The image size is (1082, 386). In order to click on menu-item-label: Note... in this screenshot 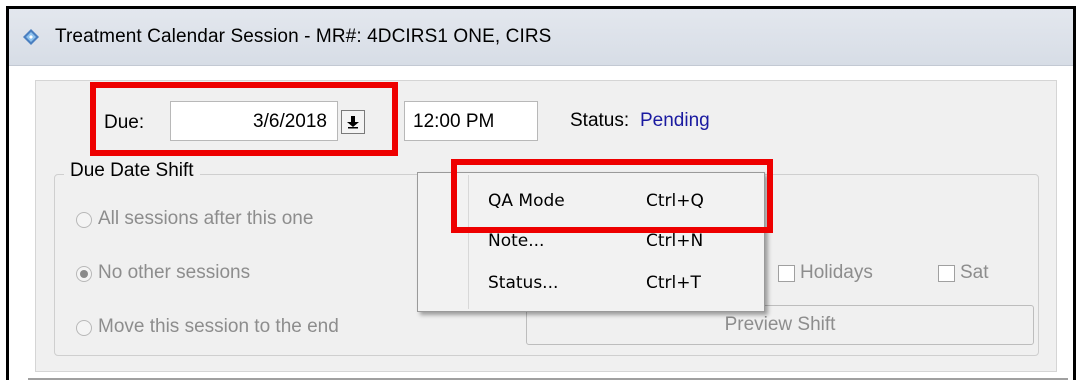, I will do `click(516, 241)`.